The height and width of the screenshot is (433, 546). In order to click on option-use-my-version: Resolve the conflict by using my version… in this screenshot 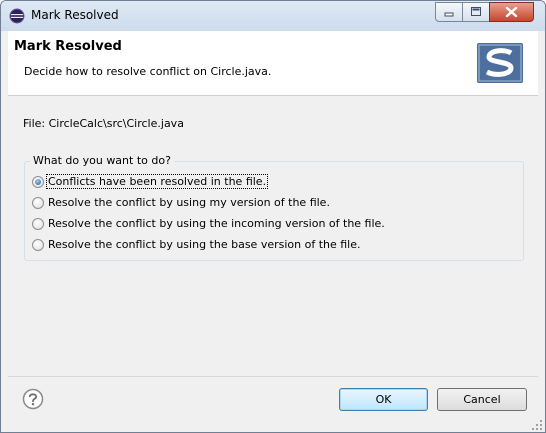, I will do `click(182, 204)`.